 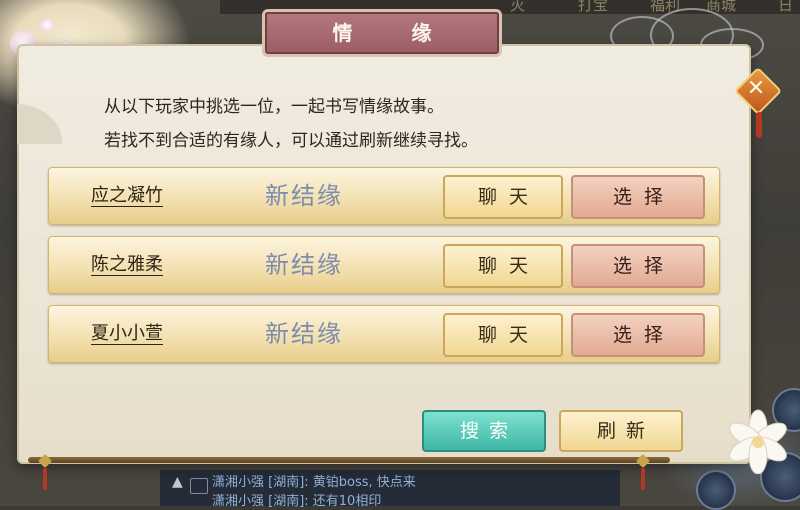 I want to click on scroll-rail, so click(x=349, y=460).